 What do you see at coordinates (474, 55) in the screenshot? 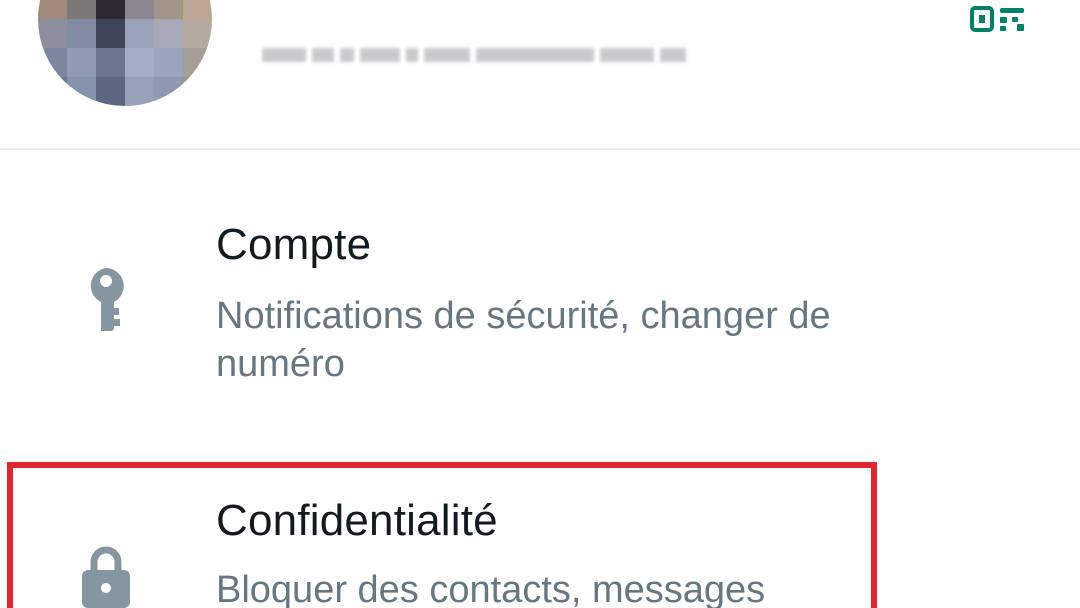
I see `profile-name-redacted` at bounding box center [474, 55].